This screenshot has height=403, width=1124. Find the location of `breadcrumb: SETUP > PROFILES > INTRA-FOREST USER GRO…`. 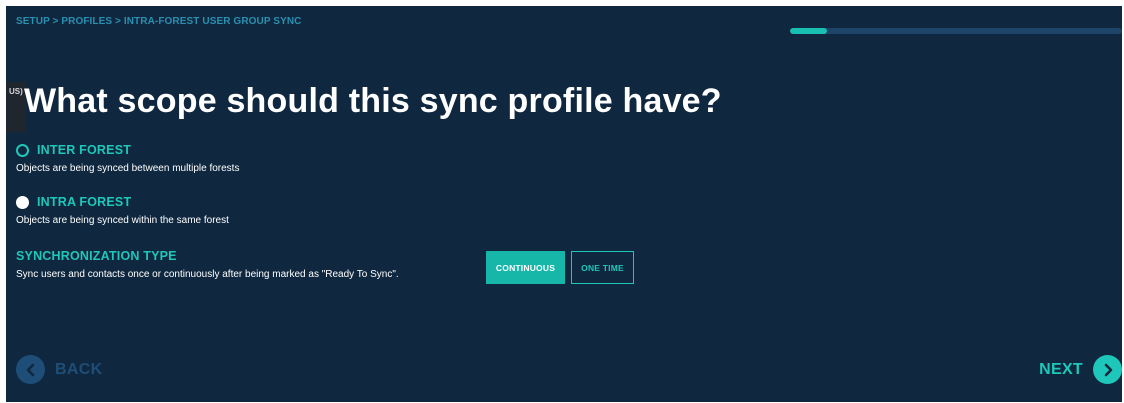

breadcrumb: SETUP > PROFILES > INTRA-FOREST USER GRO… is located at coordinates (159, 21).